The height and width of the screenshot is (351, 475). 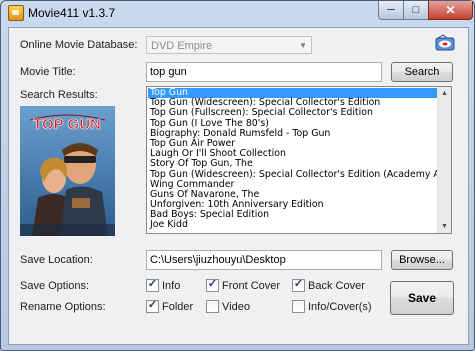 I want to click on info-cover-checkbox-label: Info/Cover(s), so click(x=340, y=307).